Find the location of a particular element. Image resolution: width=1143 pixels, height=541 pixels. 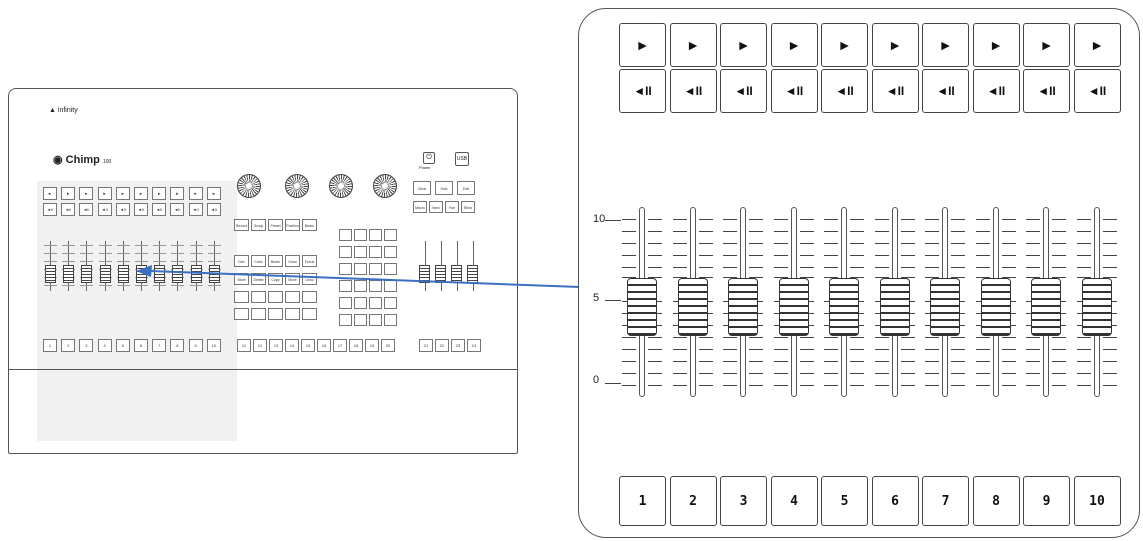

flash-button-9: ► is located at coordinates (1046, 45).